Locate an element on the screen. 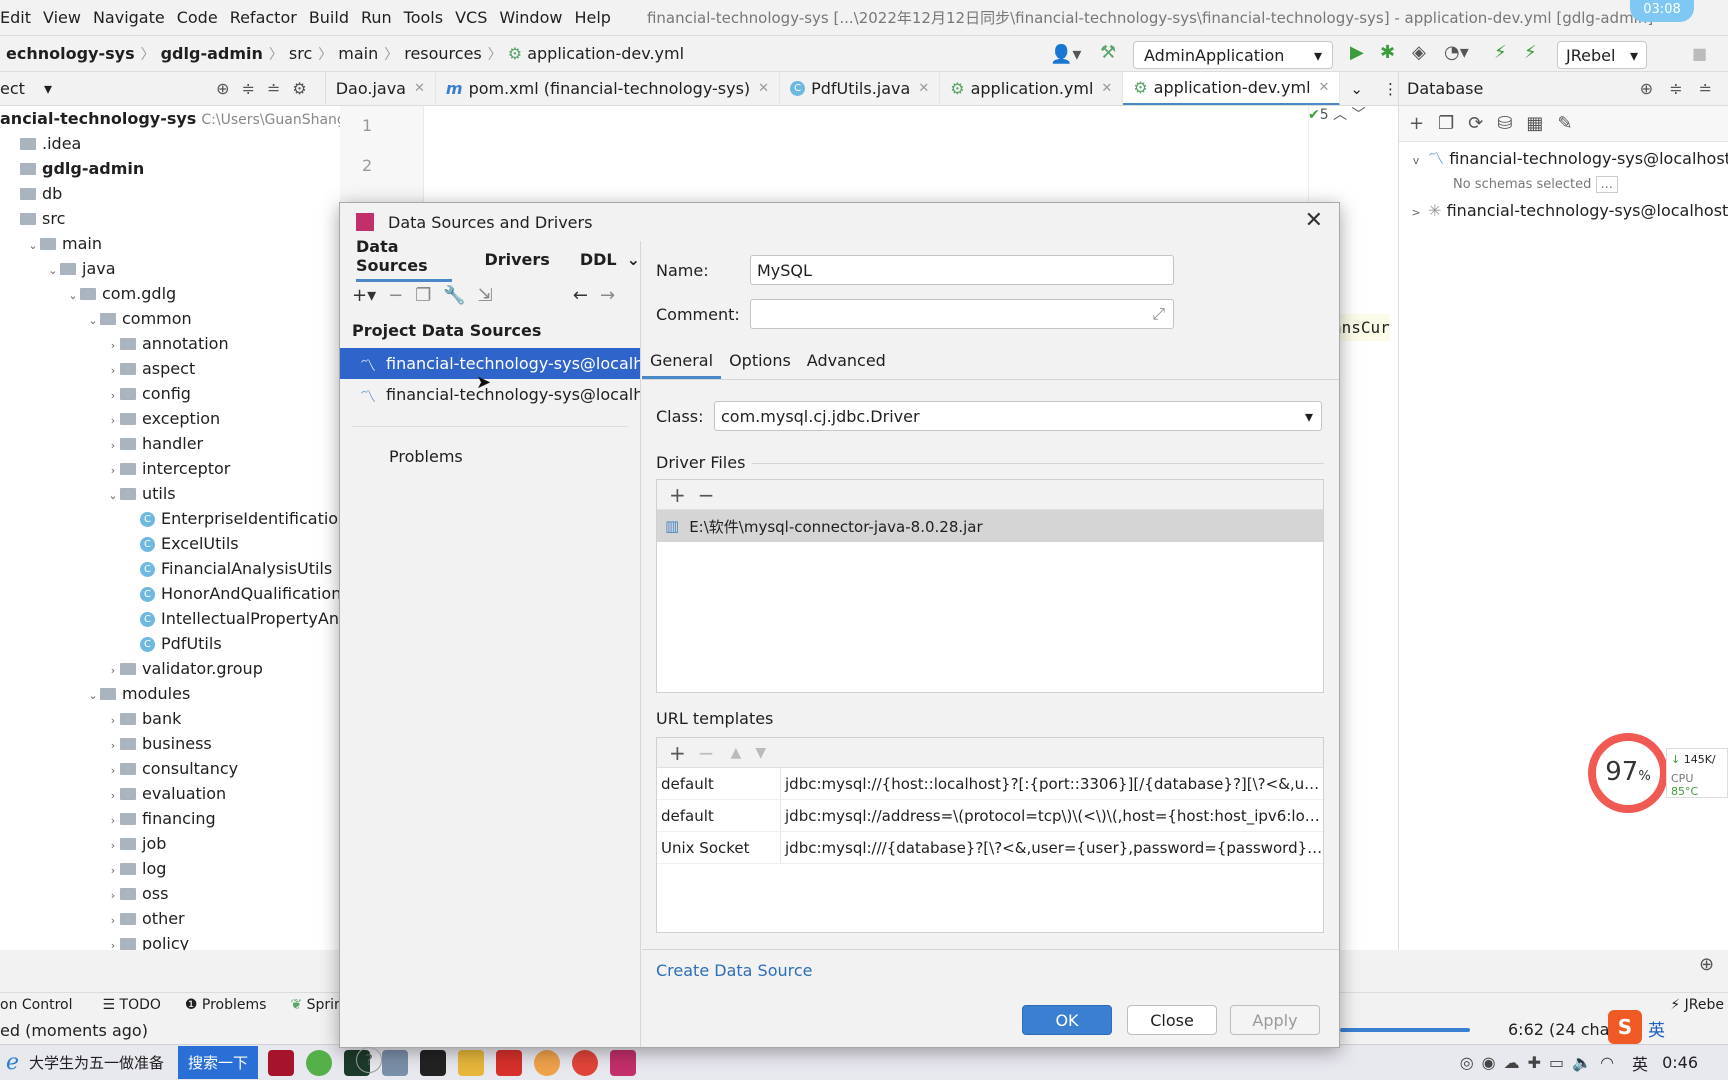 This screenshot has height=1080, width=1728. jrebel-tab: ⚡ JRebe is located at coordinates (1697, 1005).